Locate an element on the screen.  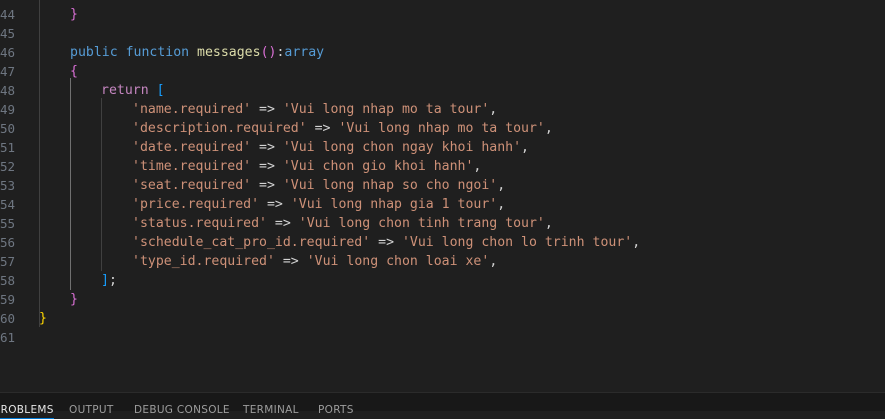
tab-ports: PORTS is located at coordinates (336, 410).